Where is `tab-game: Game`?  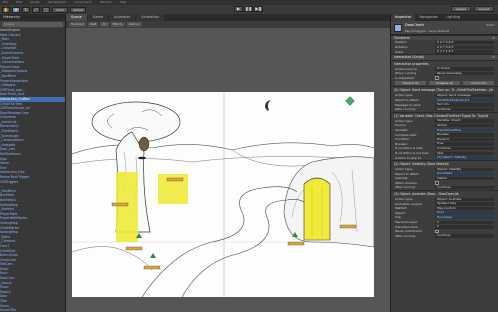
tab-game: Game is located at coordinates (98, 17).